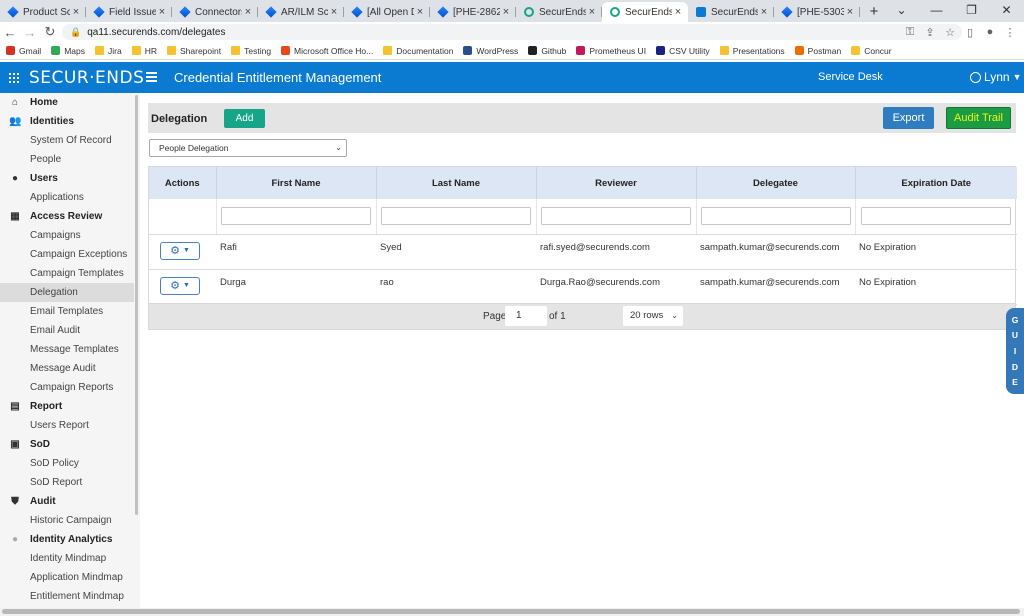 Image resolution: width=1024 pixels, height=616 pixels. I want to click on rows-per-page-select: 20 rows ⌄, so click(653, 316).